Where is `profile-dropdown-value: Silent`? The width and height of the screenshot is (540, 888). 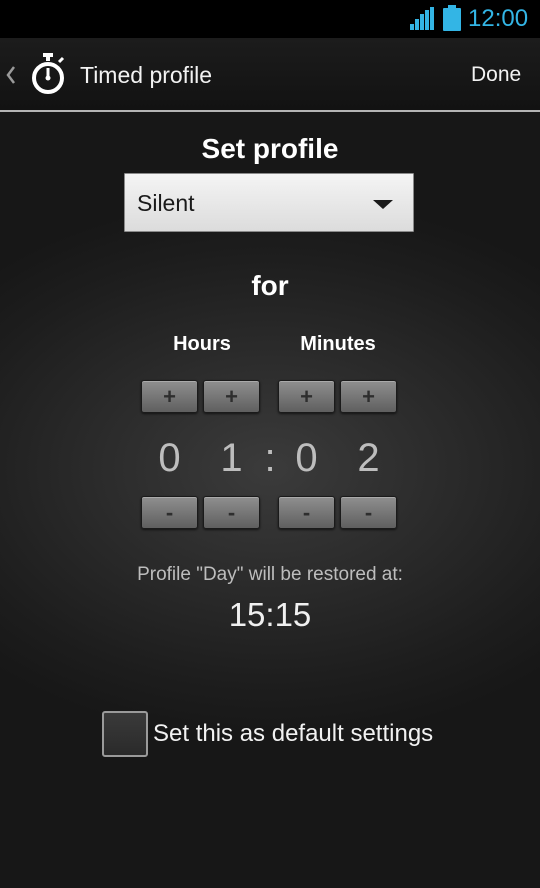
profile-dropdown-value: Silent is located at coordinates (166, 203).